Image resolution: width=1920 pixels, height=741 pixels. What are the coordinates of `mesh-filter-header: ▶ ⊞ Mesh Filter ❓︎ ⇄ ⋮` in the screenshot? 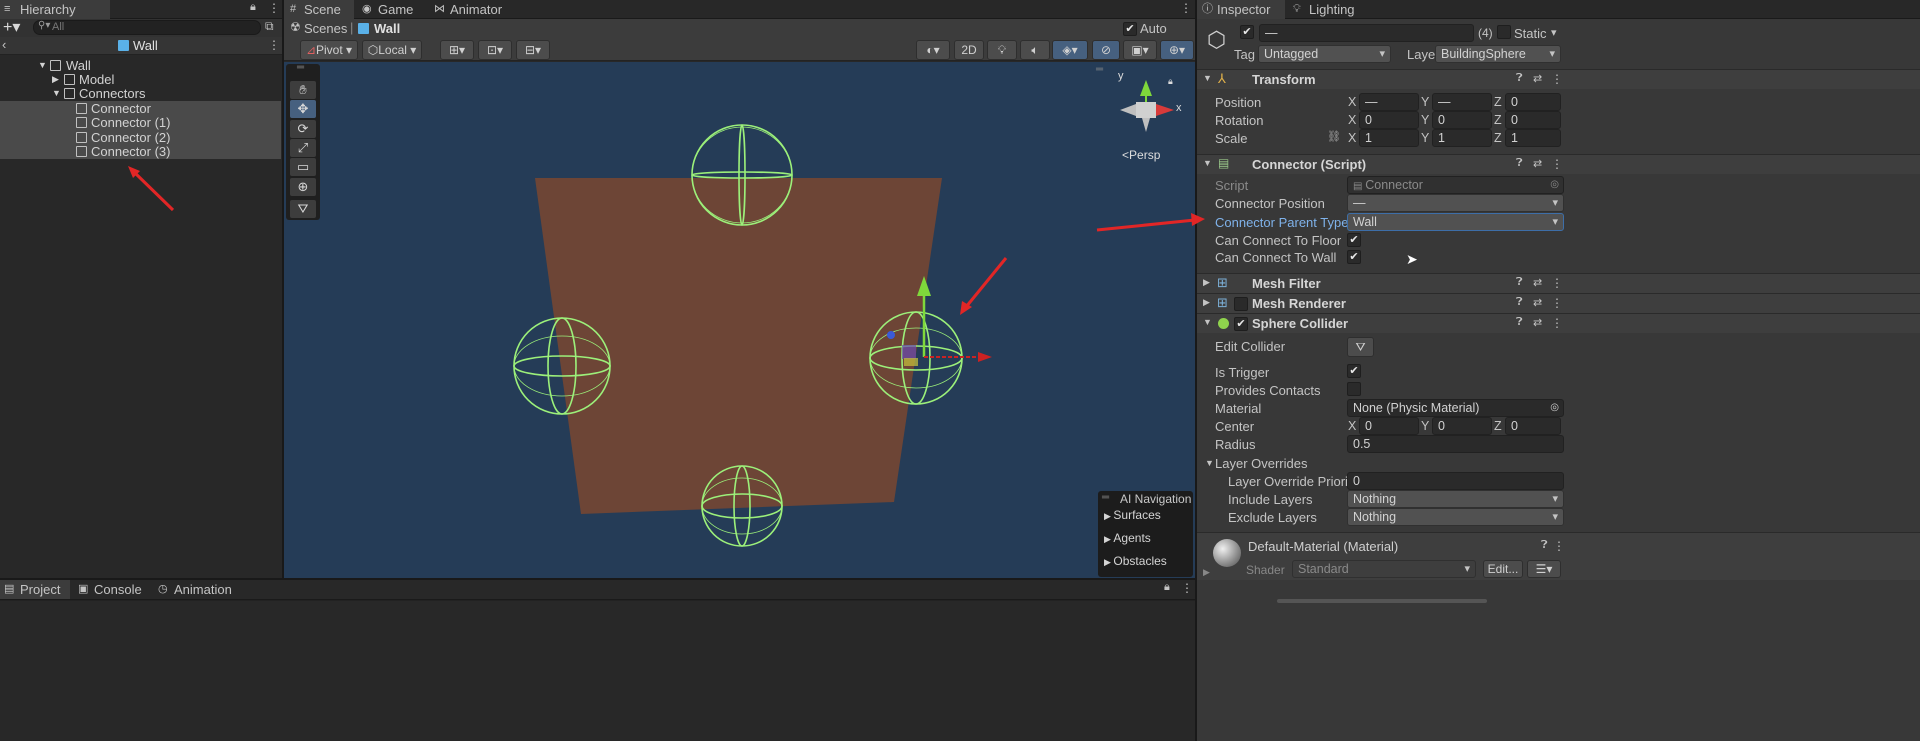 It's located at (1558, 283).